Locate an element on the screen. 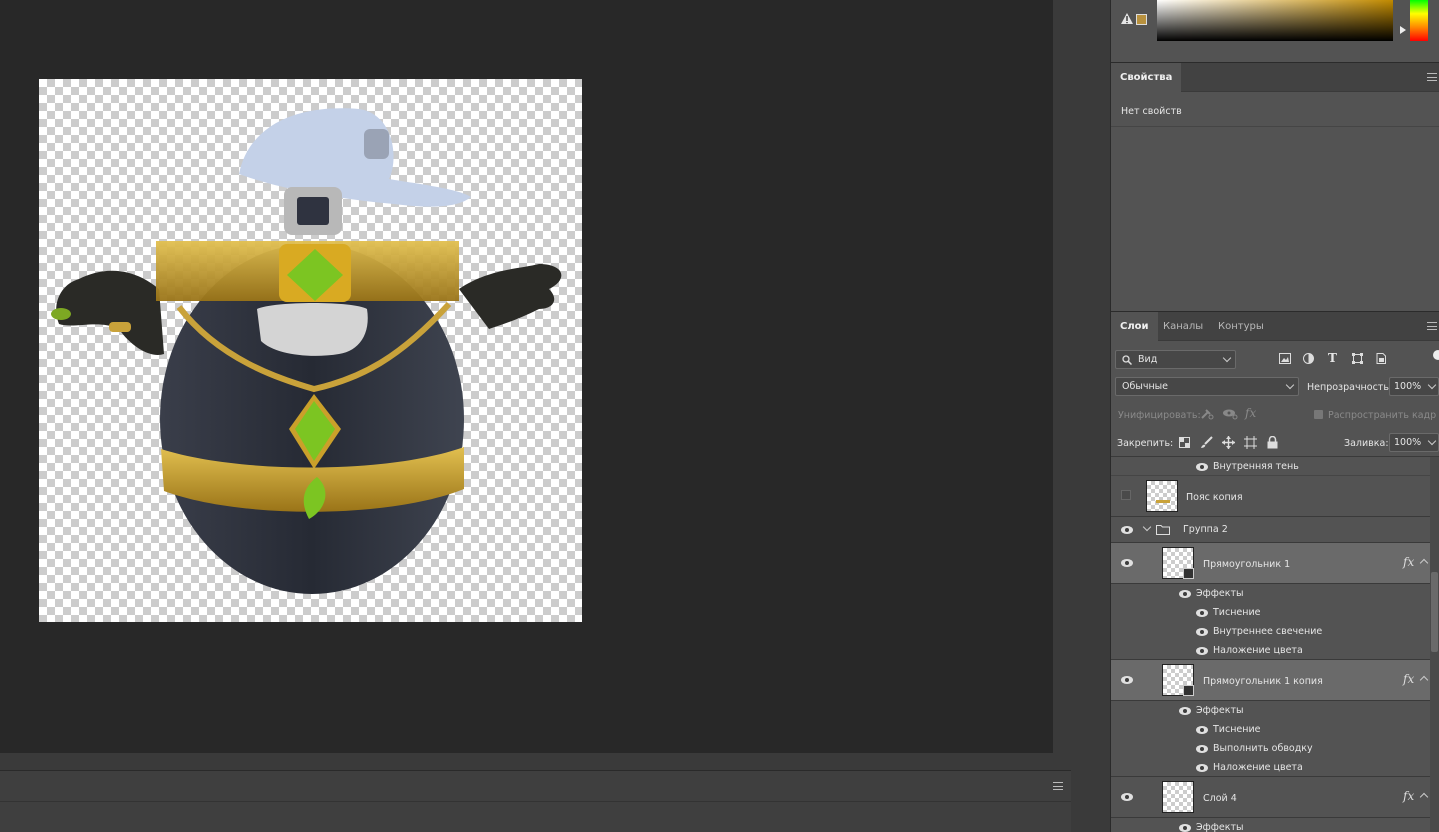 The width and height of the screenshot is (1439, 832). filter-pixel-icon is located at coordinates (1285, 358).